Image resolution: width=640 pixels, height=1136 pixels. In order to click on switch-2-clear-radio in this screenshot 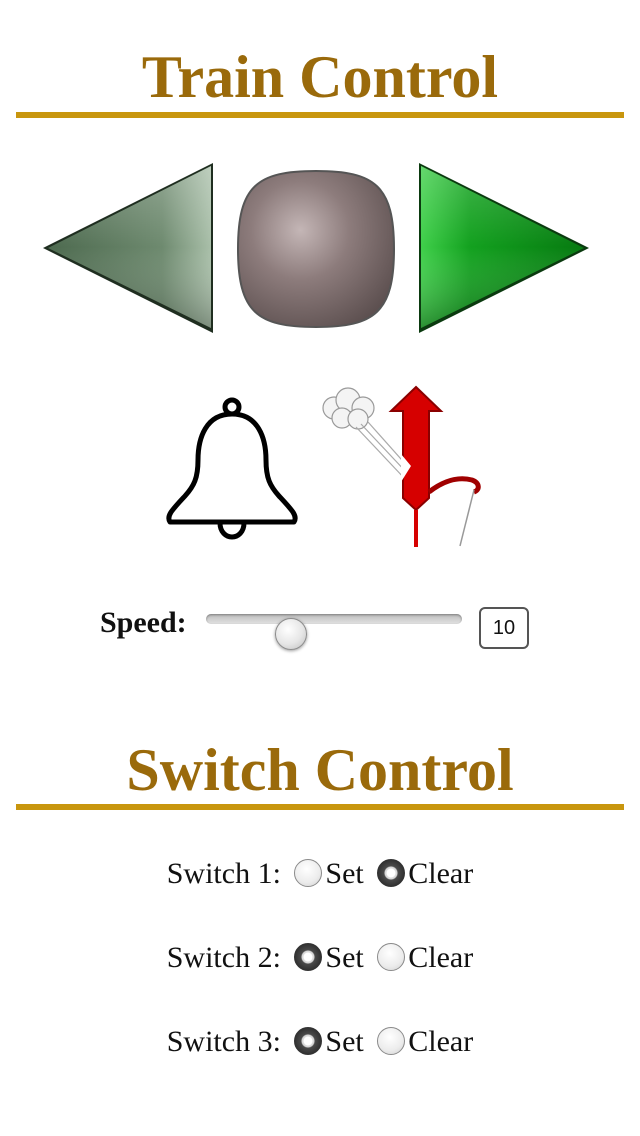, I will do `click(391, 957)`.